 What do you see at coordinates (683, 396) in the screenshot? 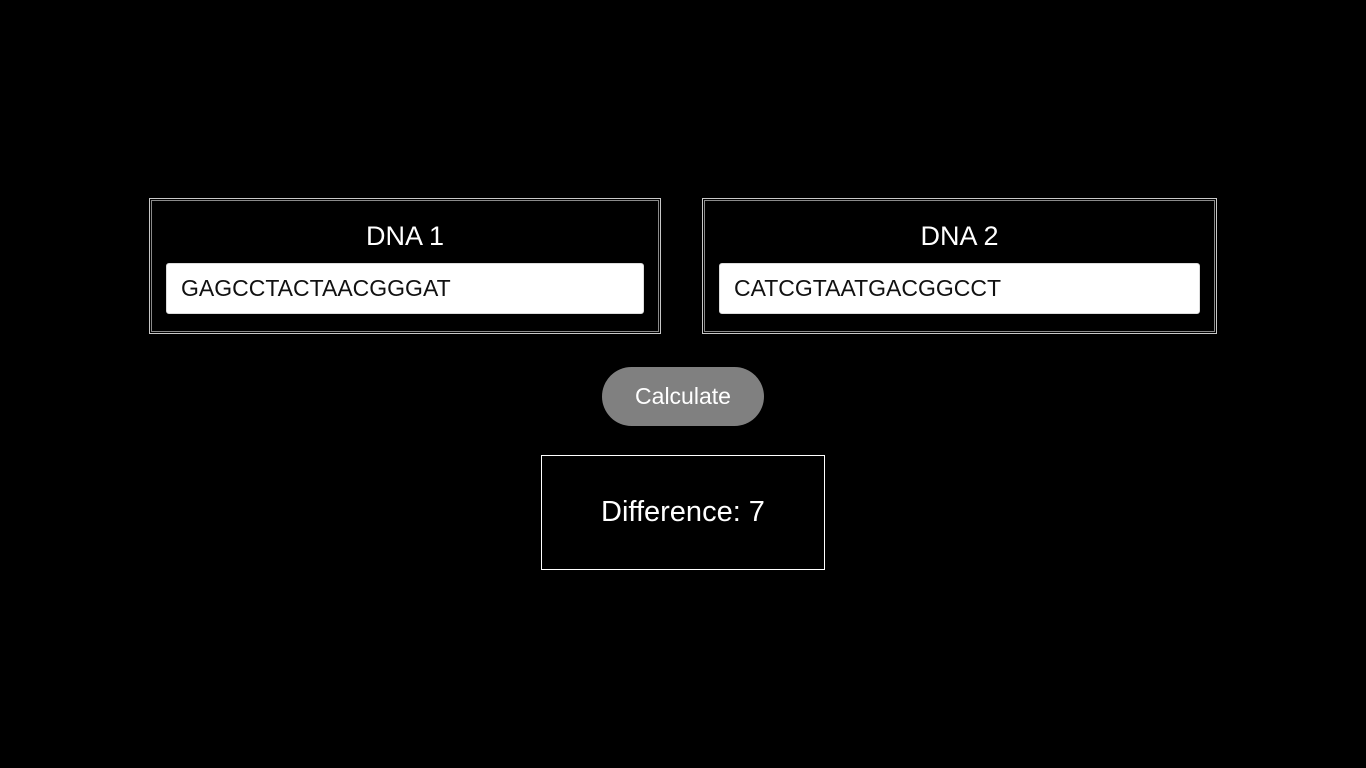
I see `calculate-button: Calculate` at bounding box center [683, 396].